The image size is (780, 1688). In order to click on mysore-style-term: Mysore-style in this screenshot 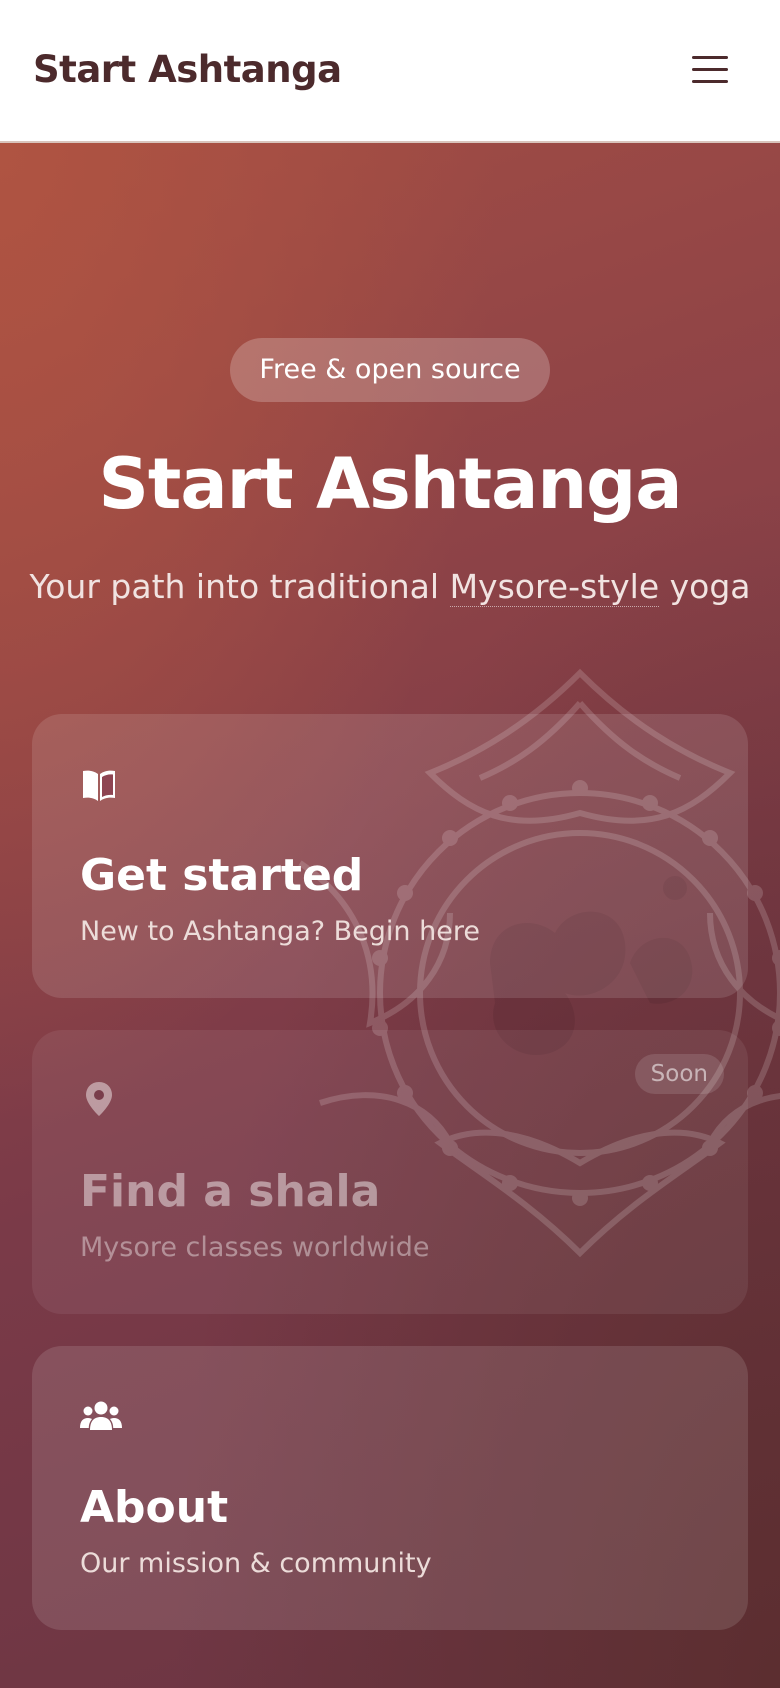, I will do `click(554, 587)`.